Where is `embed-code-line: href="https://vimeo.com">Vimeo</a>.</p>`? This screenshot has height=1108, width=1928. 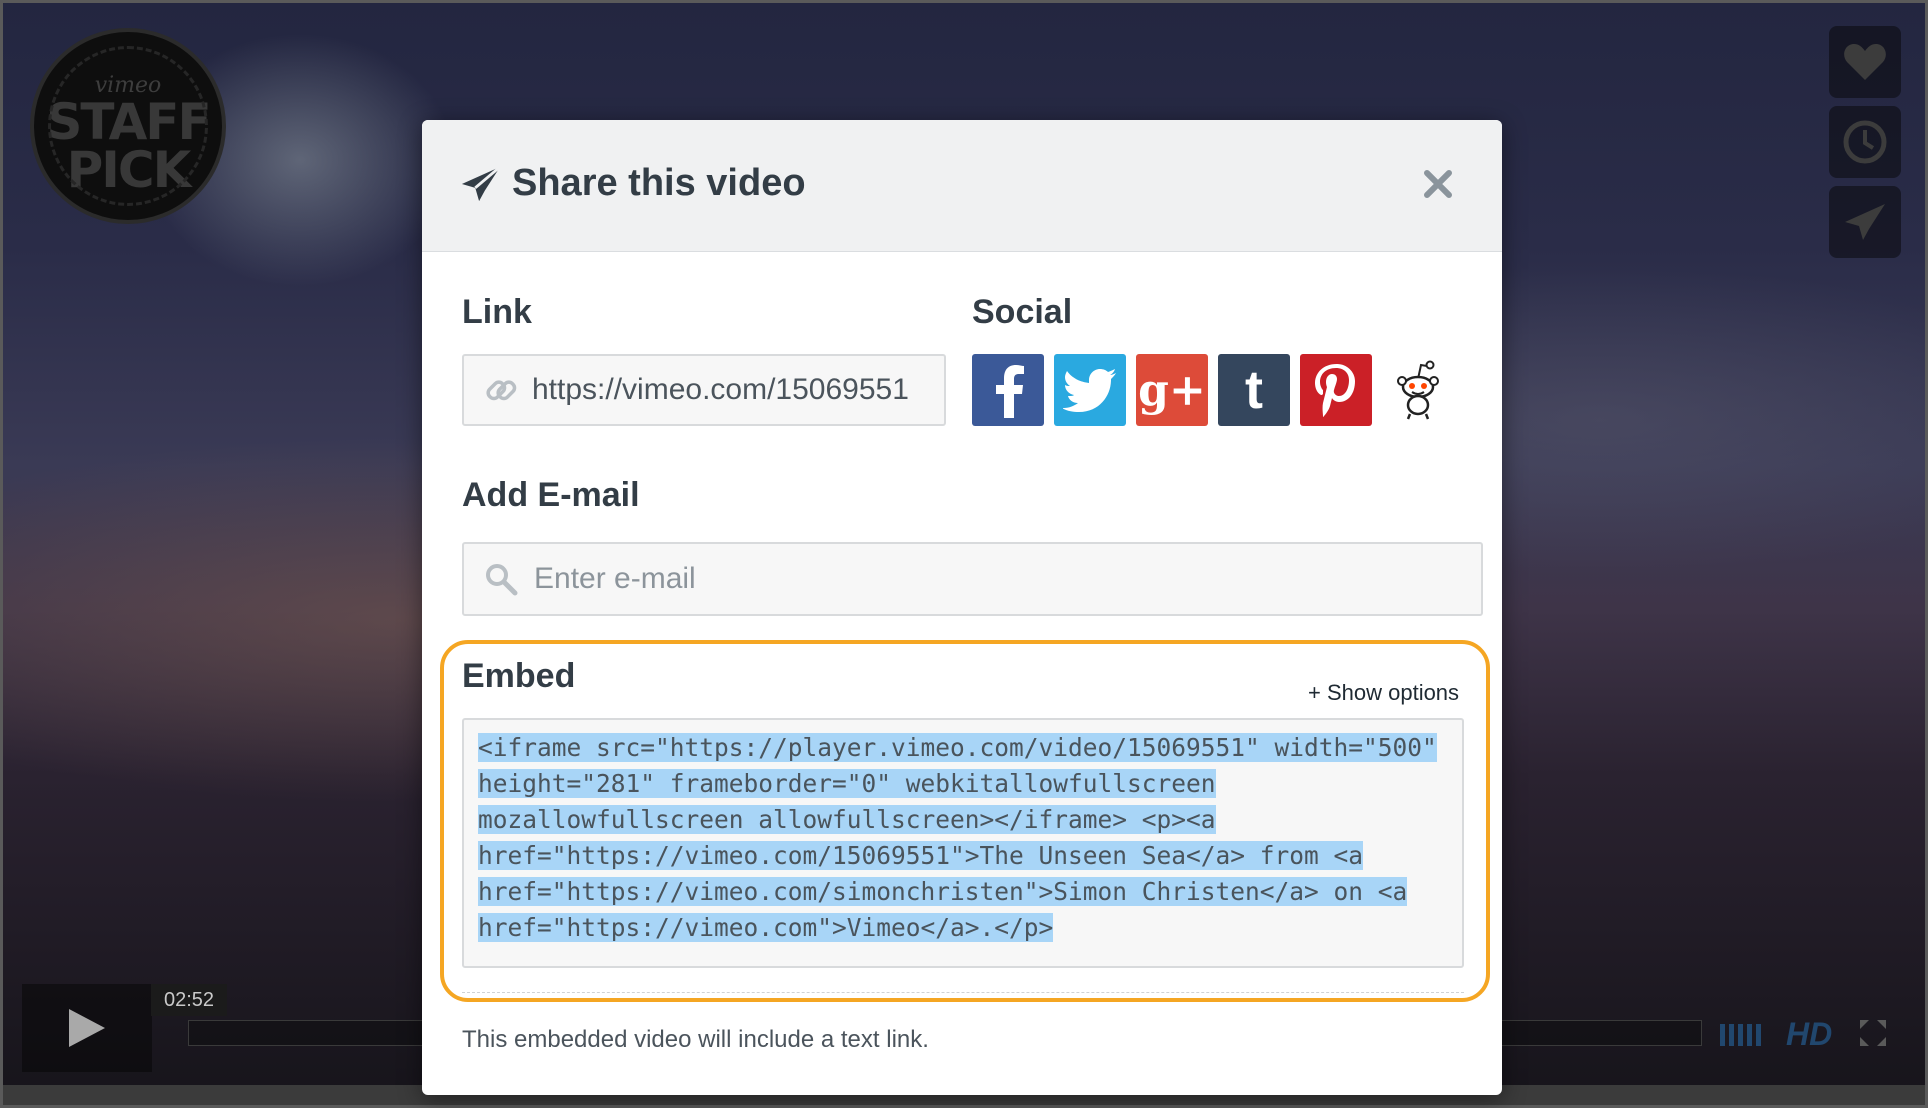
embed-code-line: href="https://vimeo.com">Vimeo</a>.</p> is located at coordinates (963, 928).